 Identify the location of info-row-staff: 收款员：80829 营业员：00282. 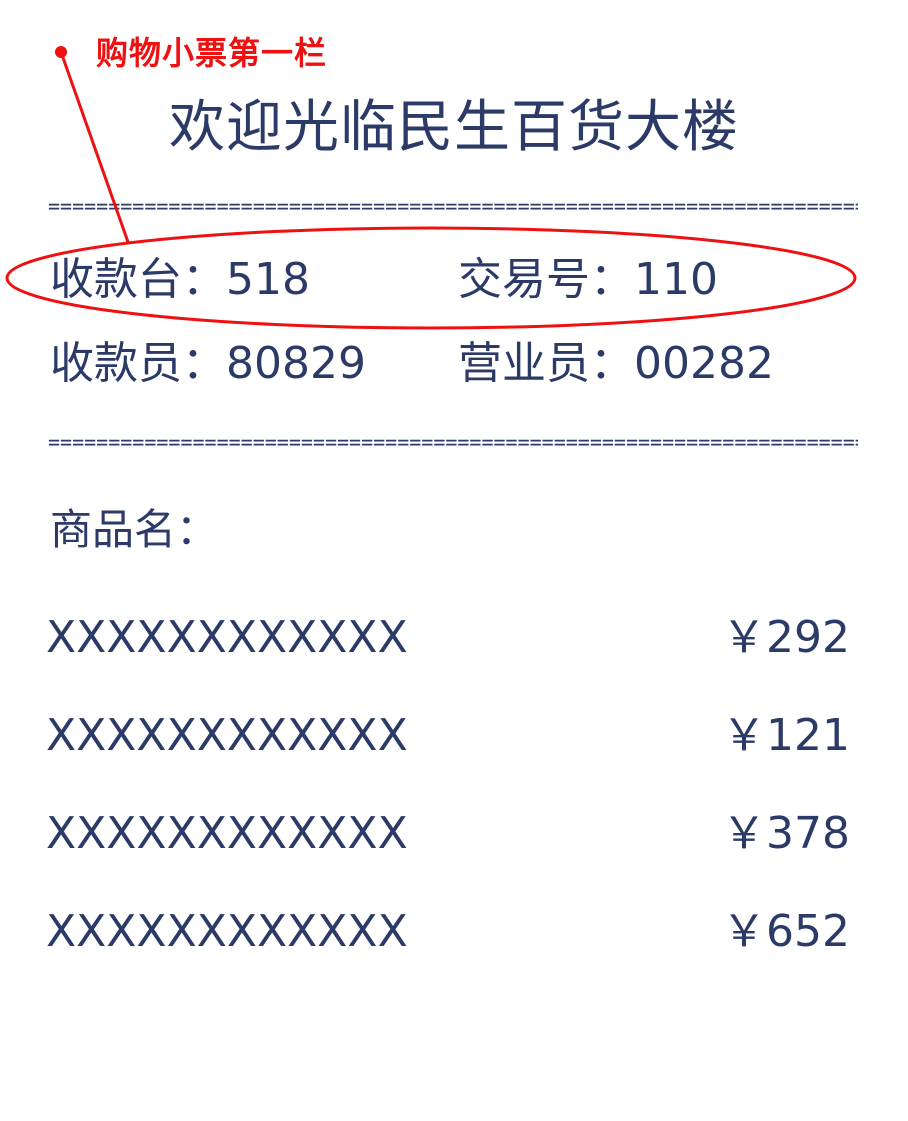
(453, 364).